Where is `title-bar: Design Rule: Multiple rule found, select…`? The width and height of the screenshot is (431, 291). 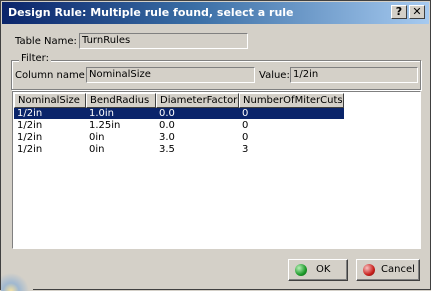 title-bar: Design Rule: Multiple rule found, select… is located at coordinates (215, 13).